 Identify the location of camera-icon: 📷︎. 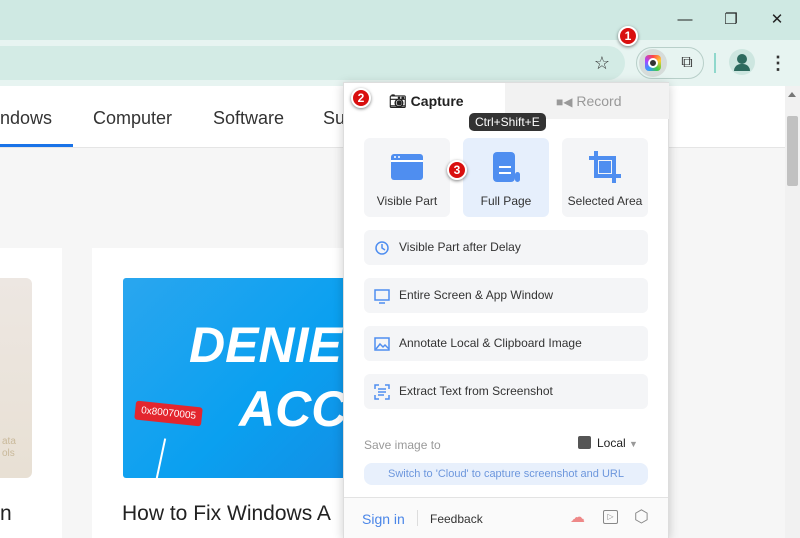
(398, 101).